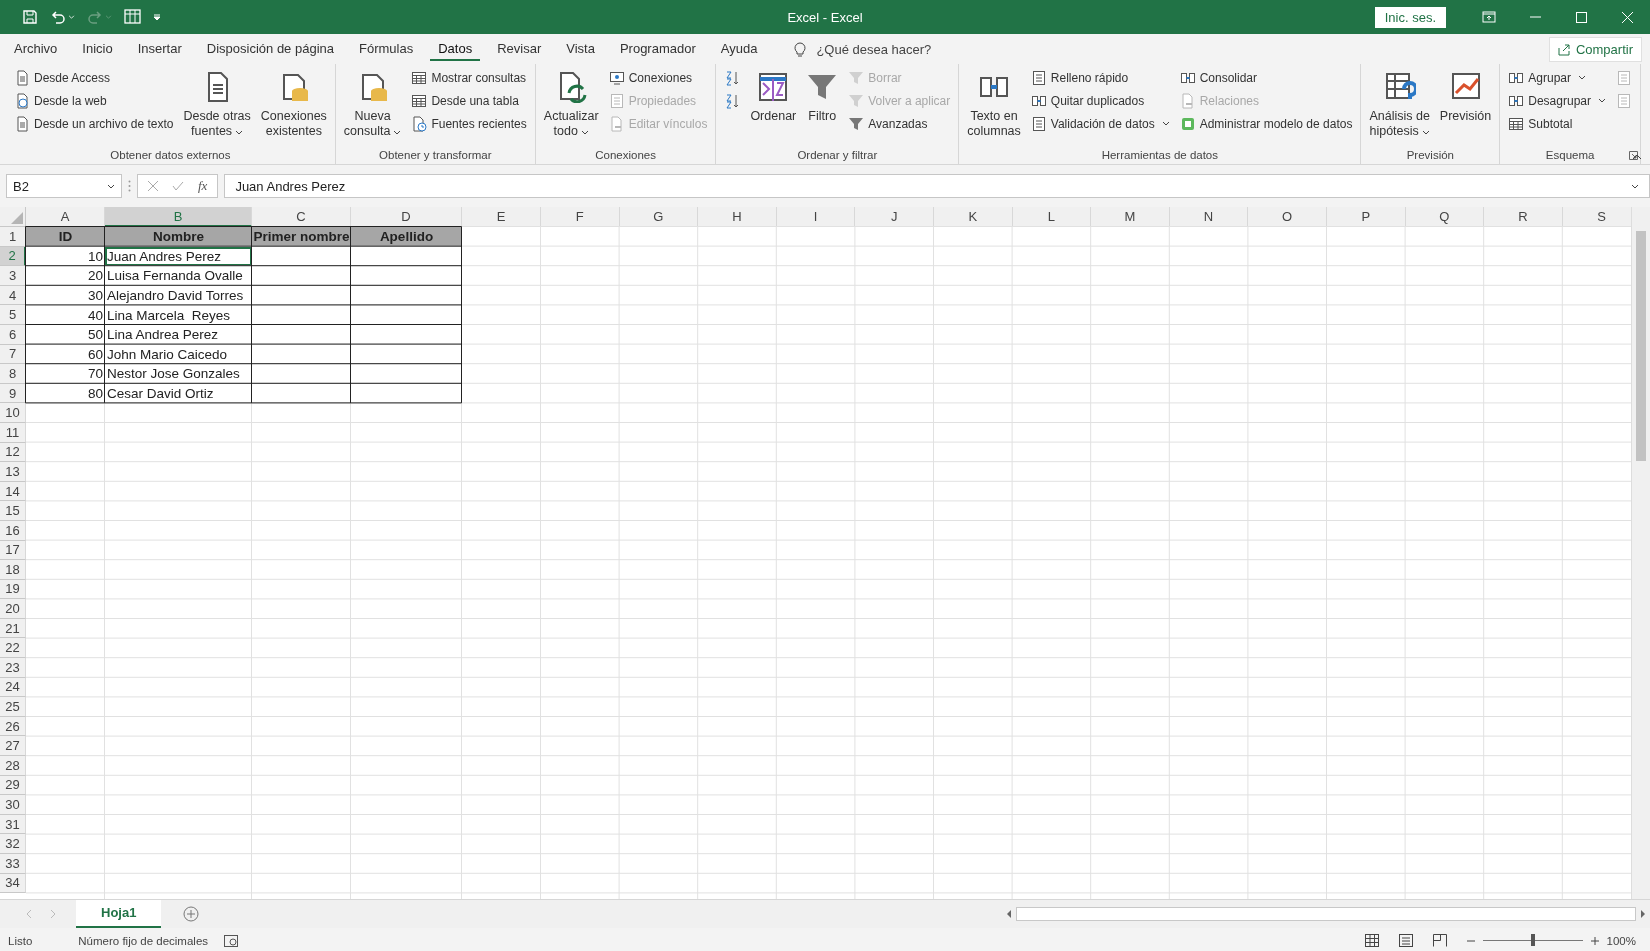 This screenshot has height=951, width=1650. What do you see at coordinates (1371, 940) in the screenshot?
I see `normal-view-icon` at bounding box center [1371, 940].